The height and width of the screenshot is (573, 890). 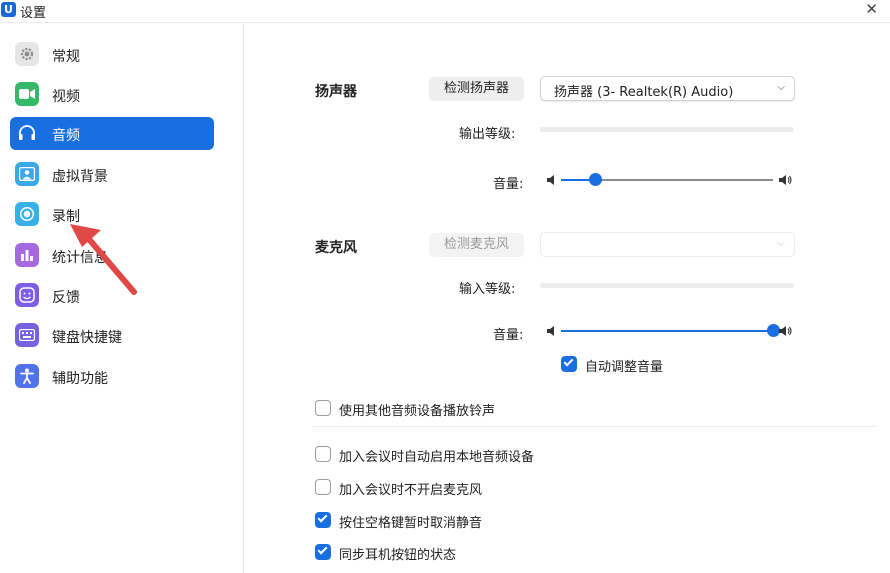 What do you see at coordinates (487, 134) in the screenshot?
I see `output-level-label: 输出等级:` at bounding box center [487, 134].